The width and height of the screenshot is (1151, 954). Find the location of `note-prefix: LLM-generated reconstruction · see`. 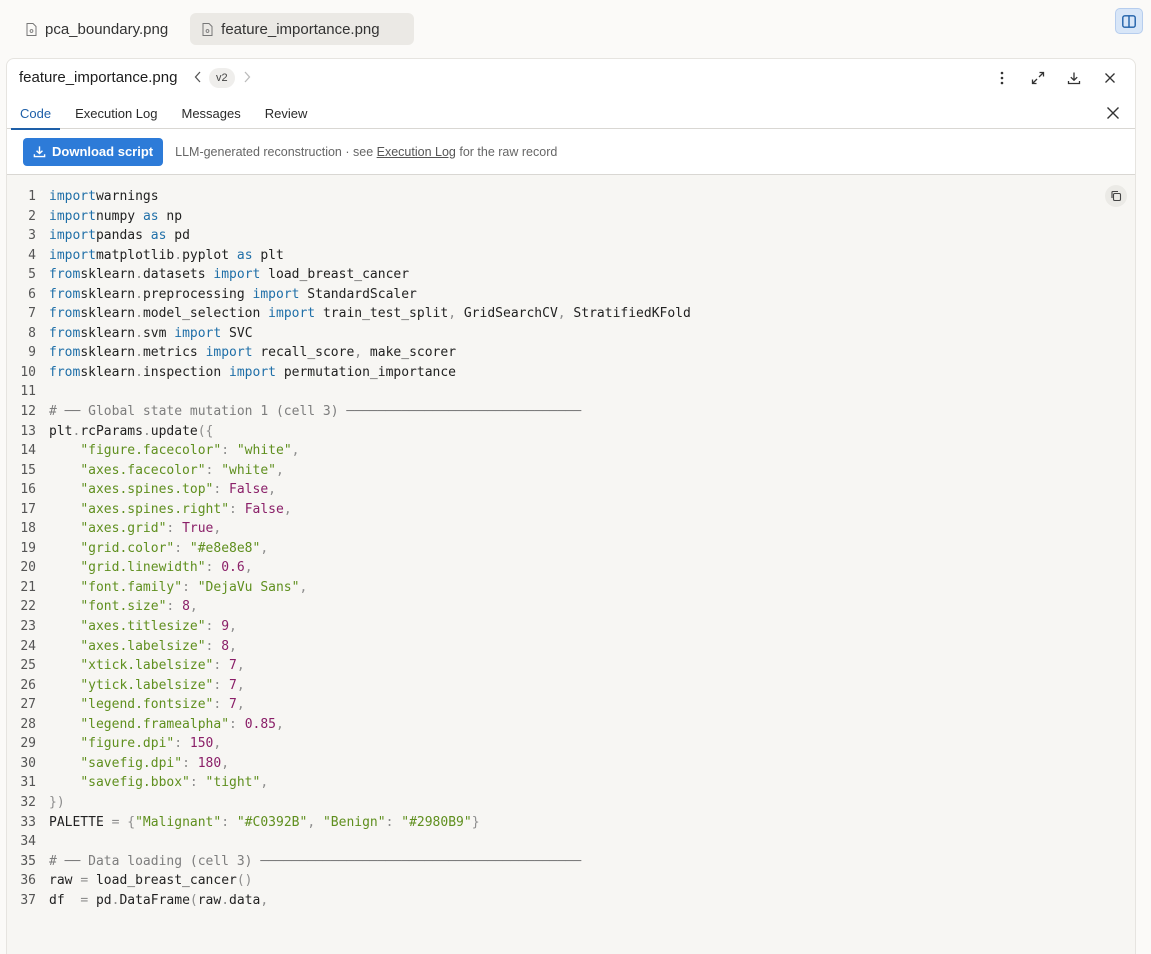

note-prefix: LLM-generated reconstruction · see is located at coordinates (274, 151).